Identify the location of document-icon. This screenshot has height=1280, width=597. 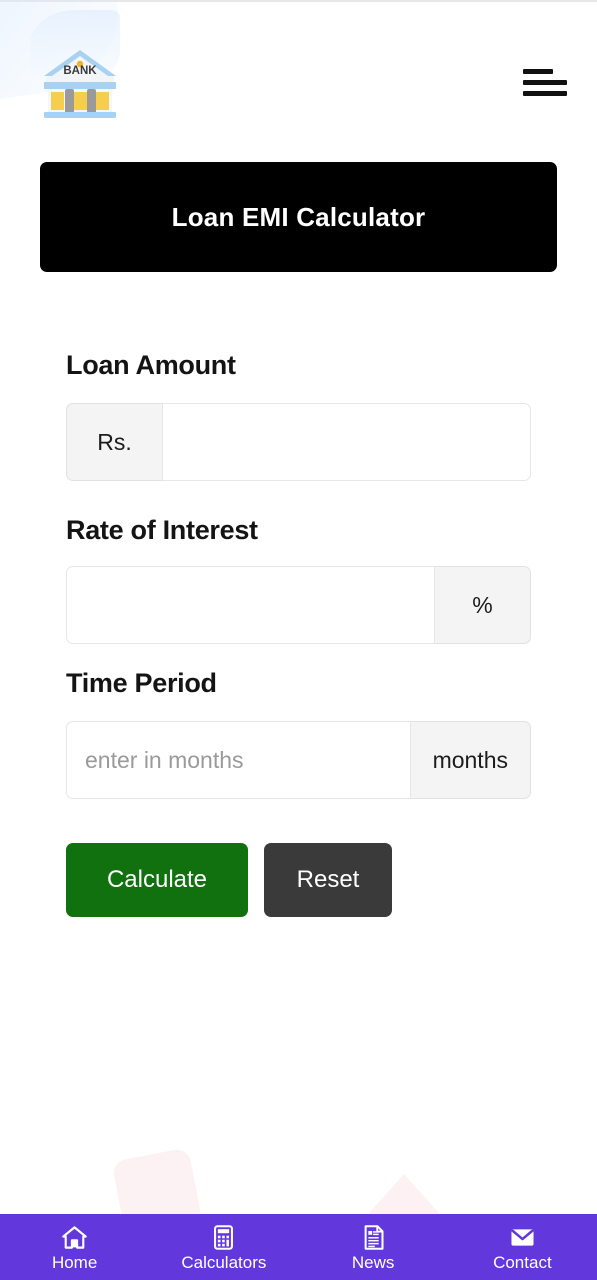
(374, 1237).